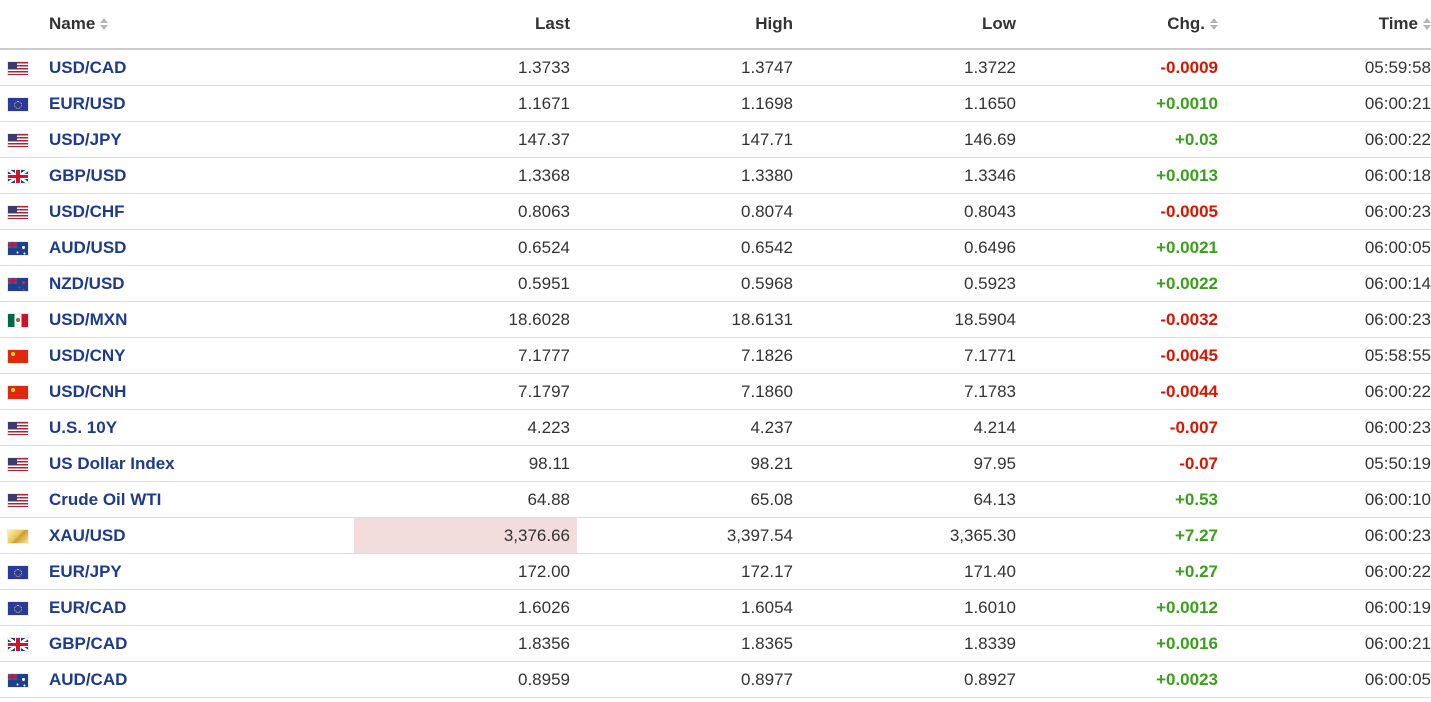  Describe the element at coordinates (465, 25) in the screenshot. I see `last-column-header: Last` at that location.